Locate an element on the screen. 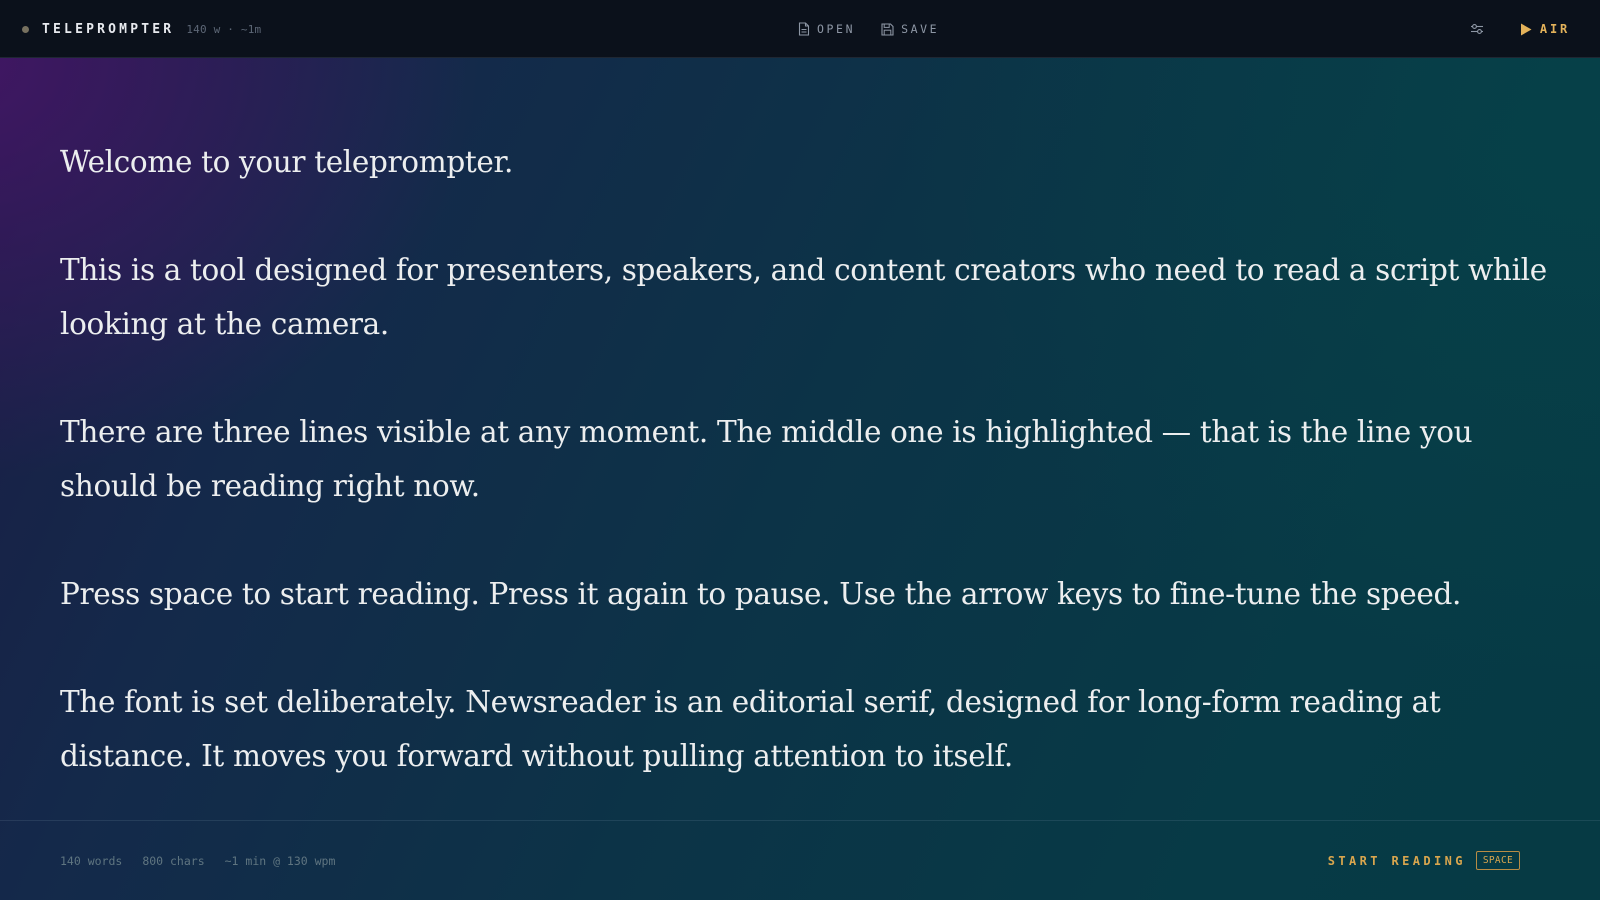 Image resolution: width=1600 pixels, height=900 pixels. footer-stats: 140 words 800 chars ~1 min @ 130 wpm is located at coordinates (197, 860).